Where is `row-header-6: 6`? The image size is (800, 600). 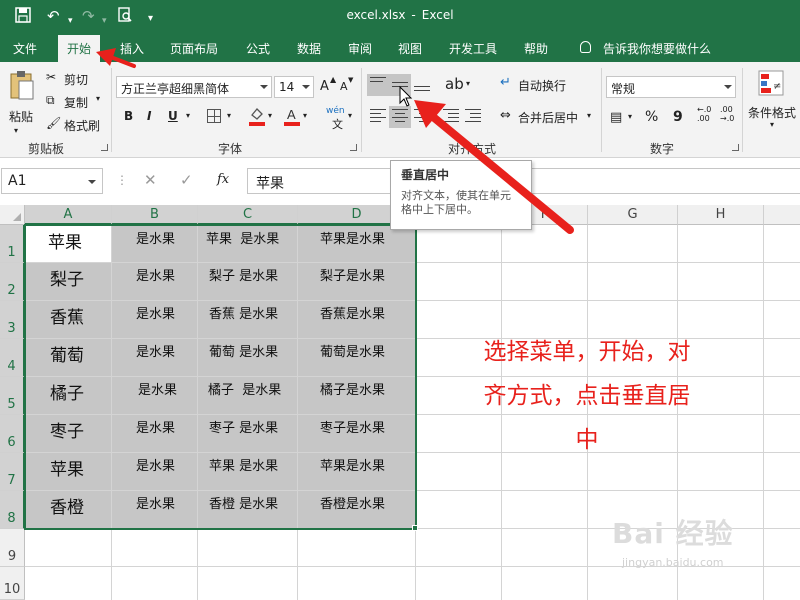 row-header-6: 6 is located at coordinates (12, 434).